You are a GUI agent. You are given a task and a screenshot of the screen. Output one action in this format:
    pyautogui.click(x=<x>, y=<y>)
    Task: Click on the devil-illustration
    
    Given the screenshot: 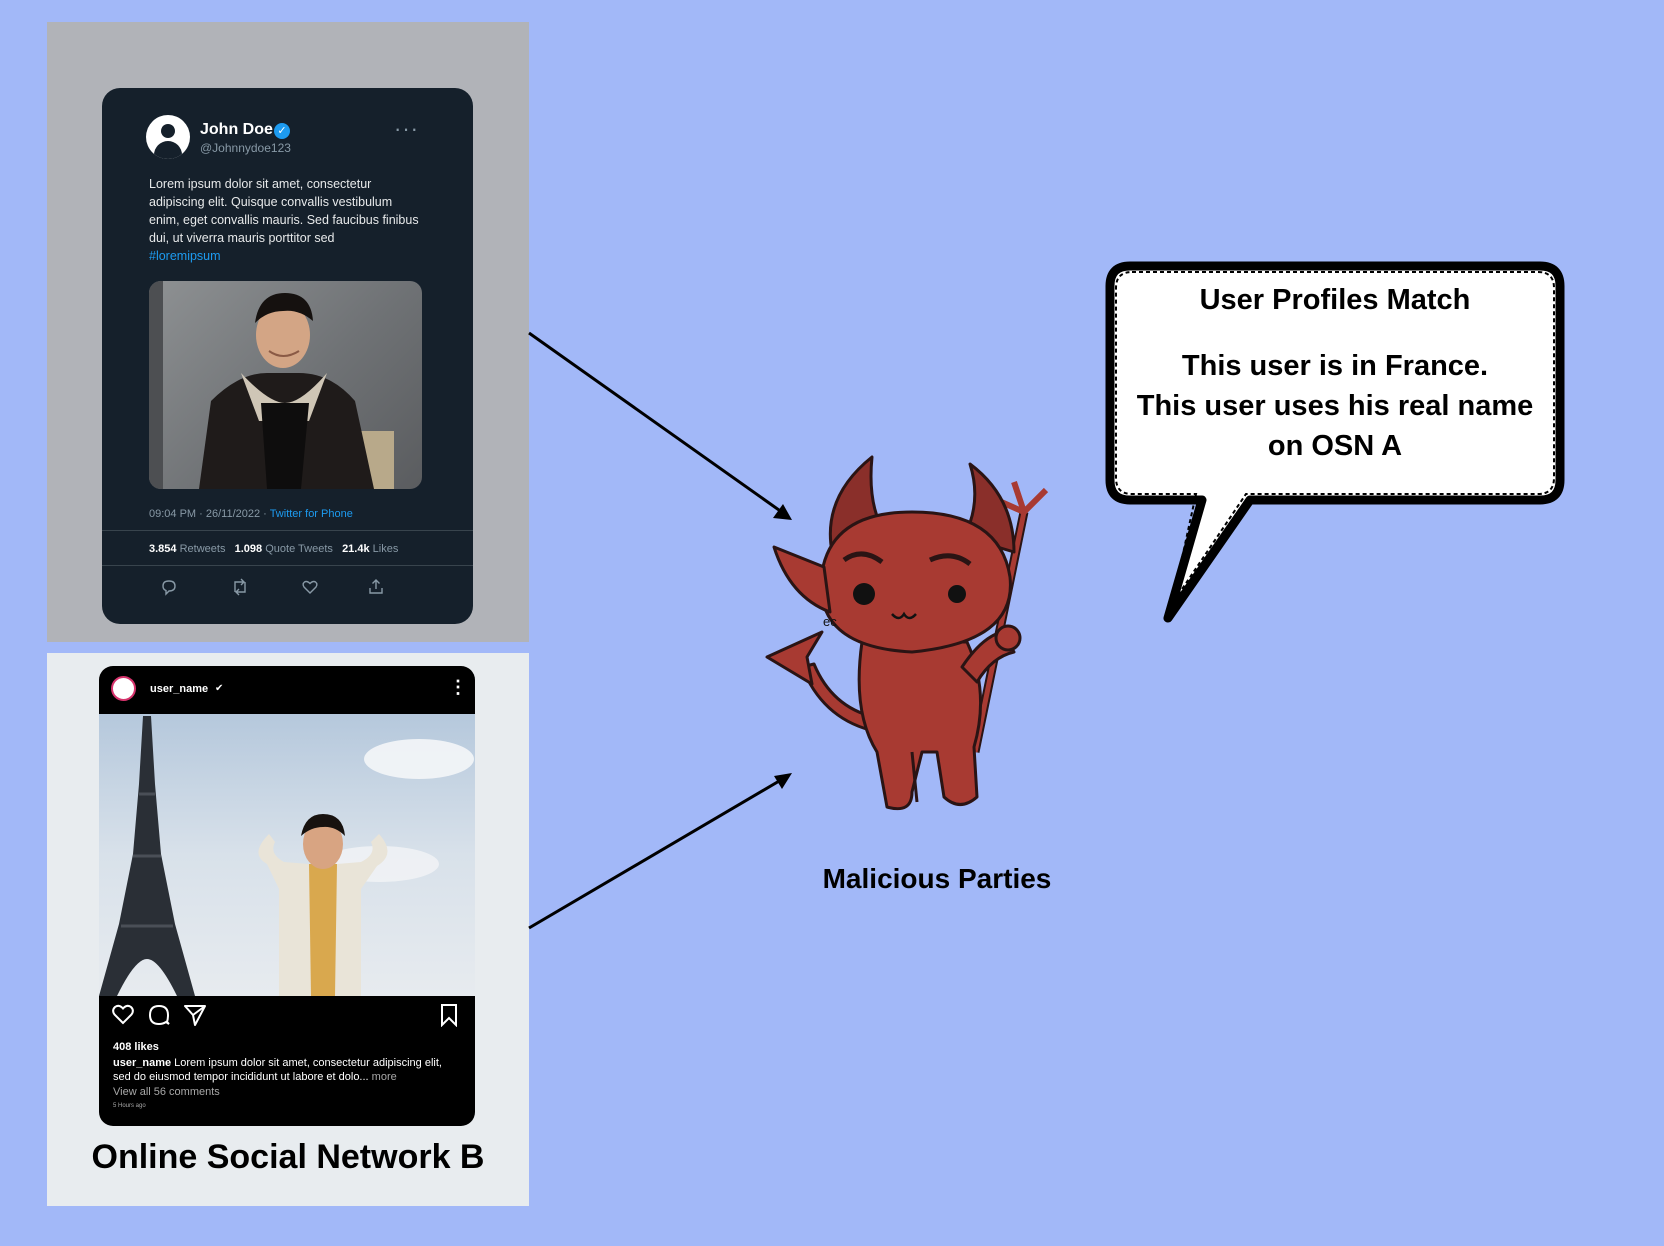 What is the action you would take?
    pyautogui.click(x=907, y=633)
    